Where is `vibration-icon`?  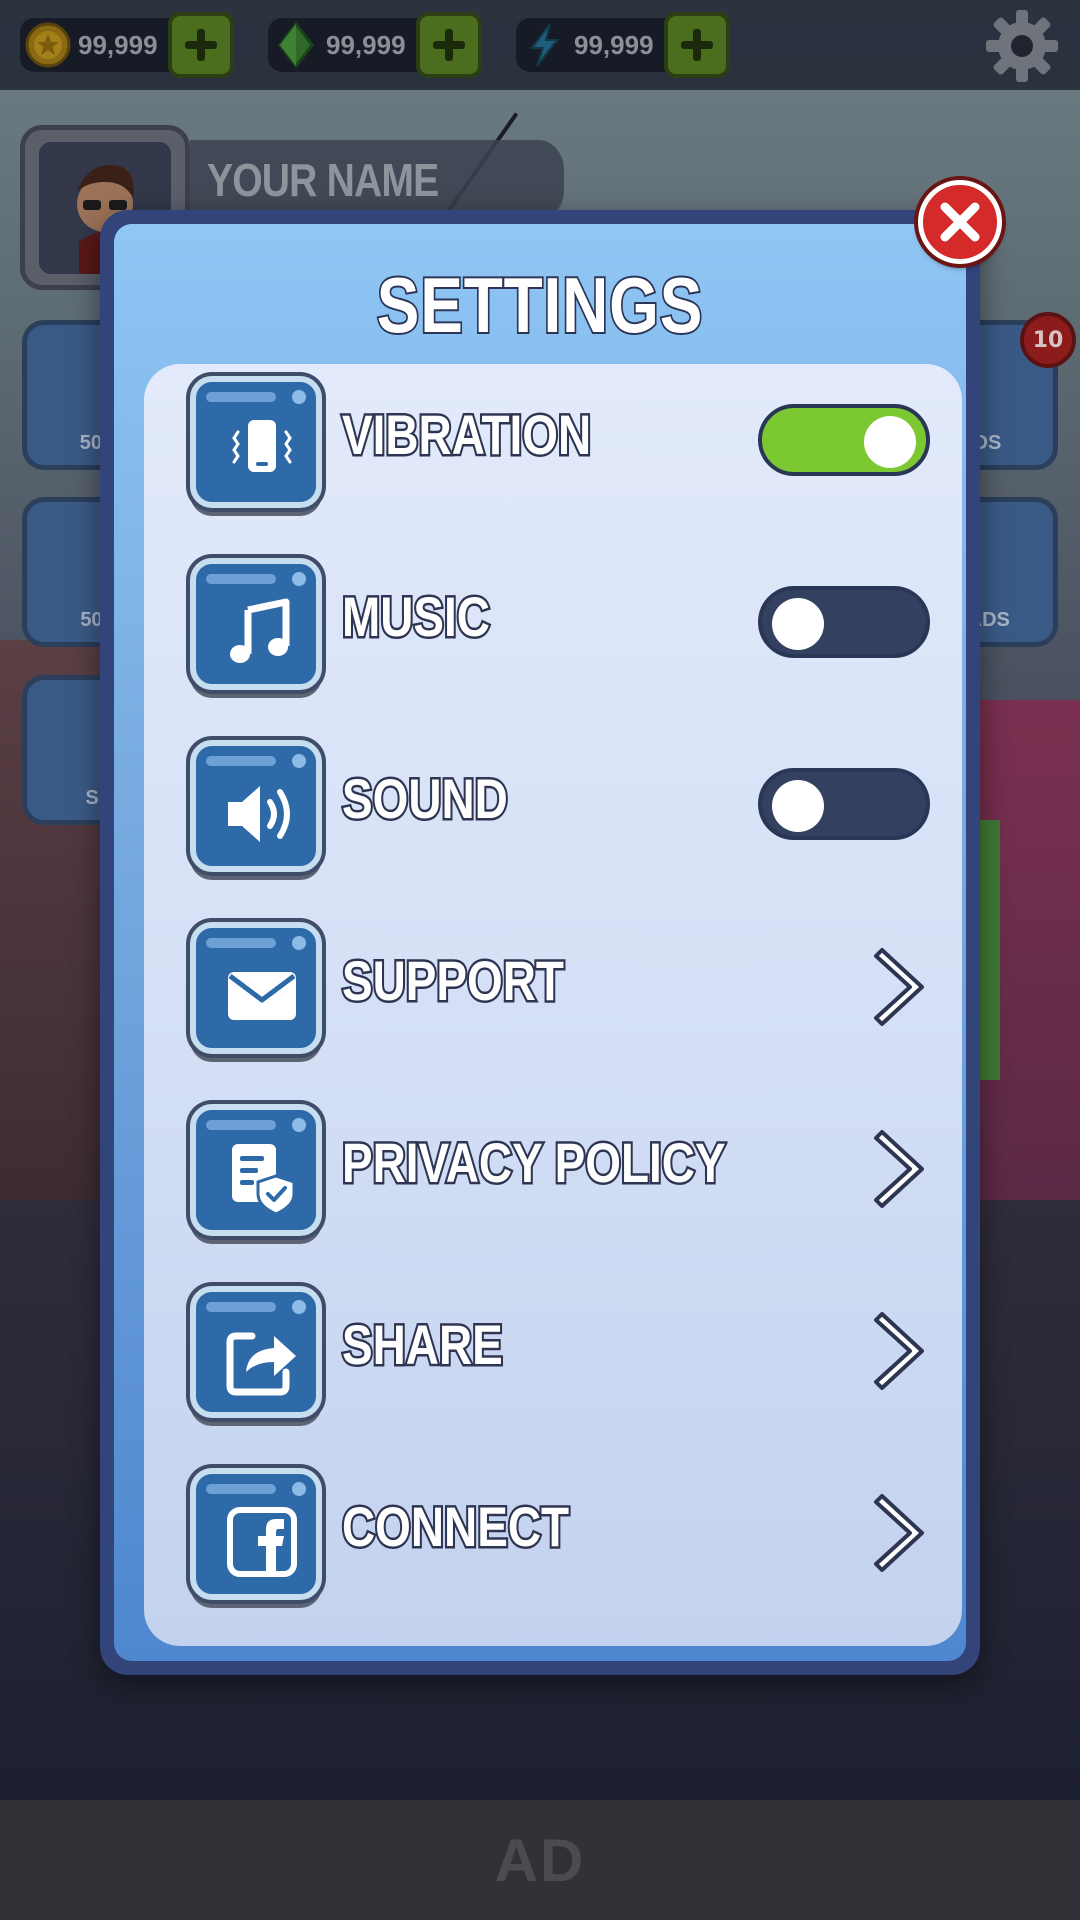 vibration-icon is located at coordinates (262, 446).